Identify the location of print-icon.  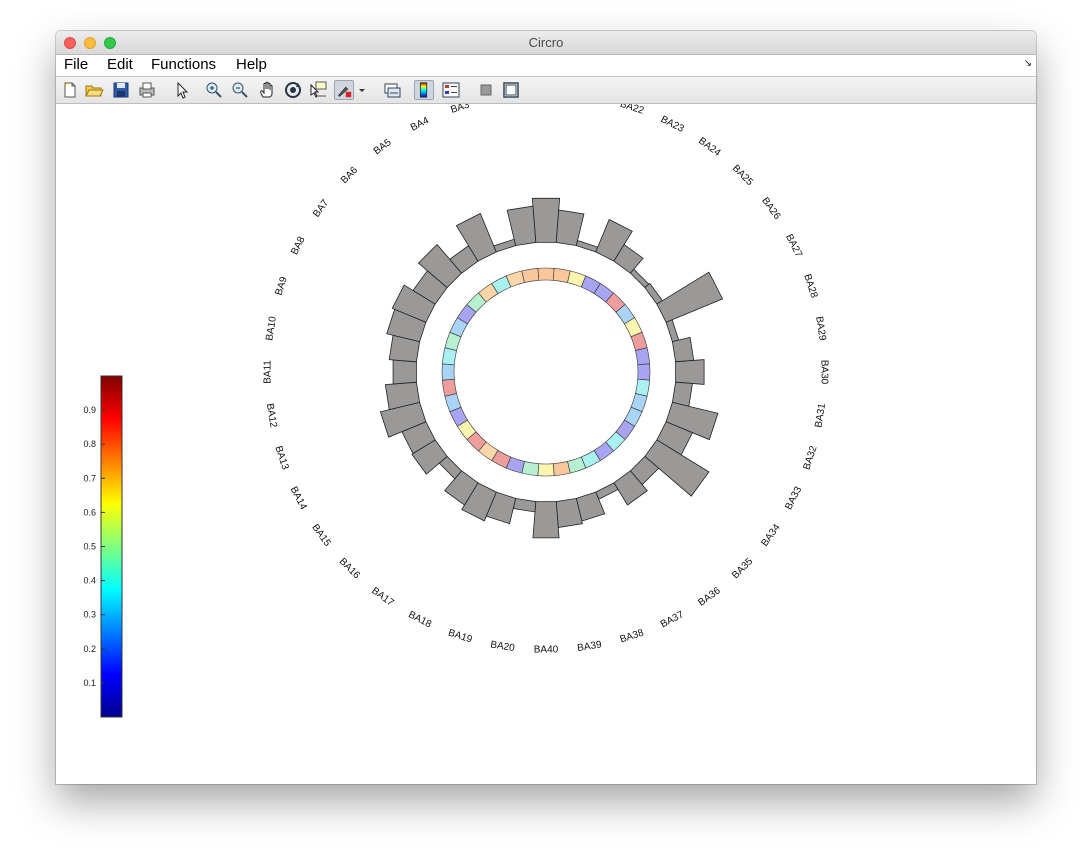
(147, 90).